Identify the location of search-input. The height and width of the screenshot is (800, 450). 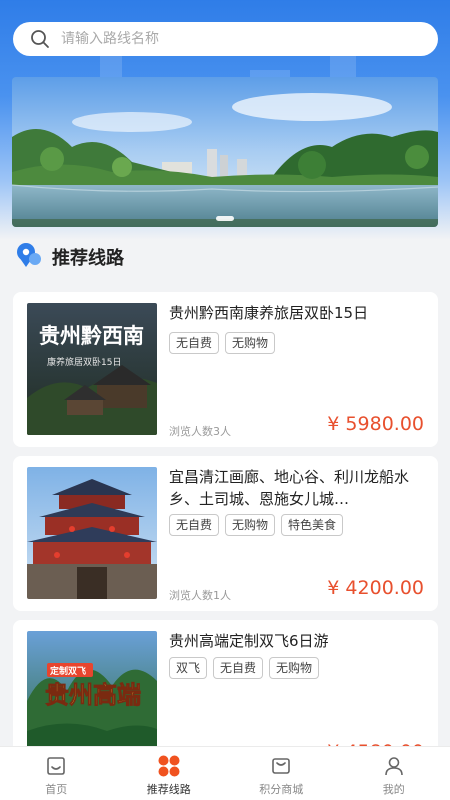
(226, 39).